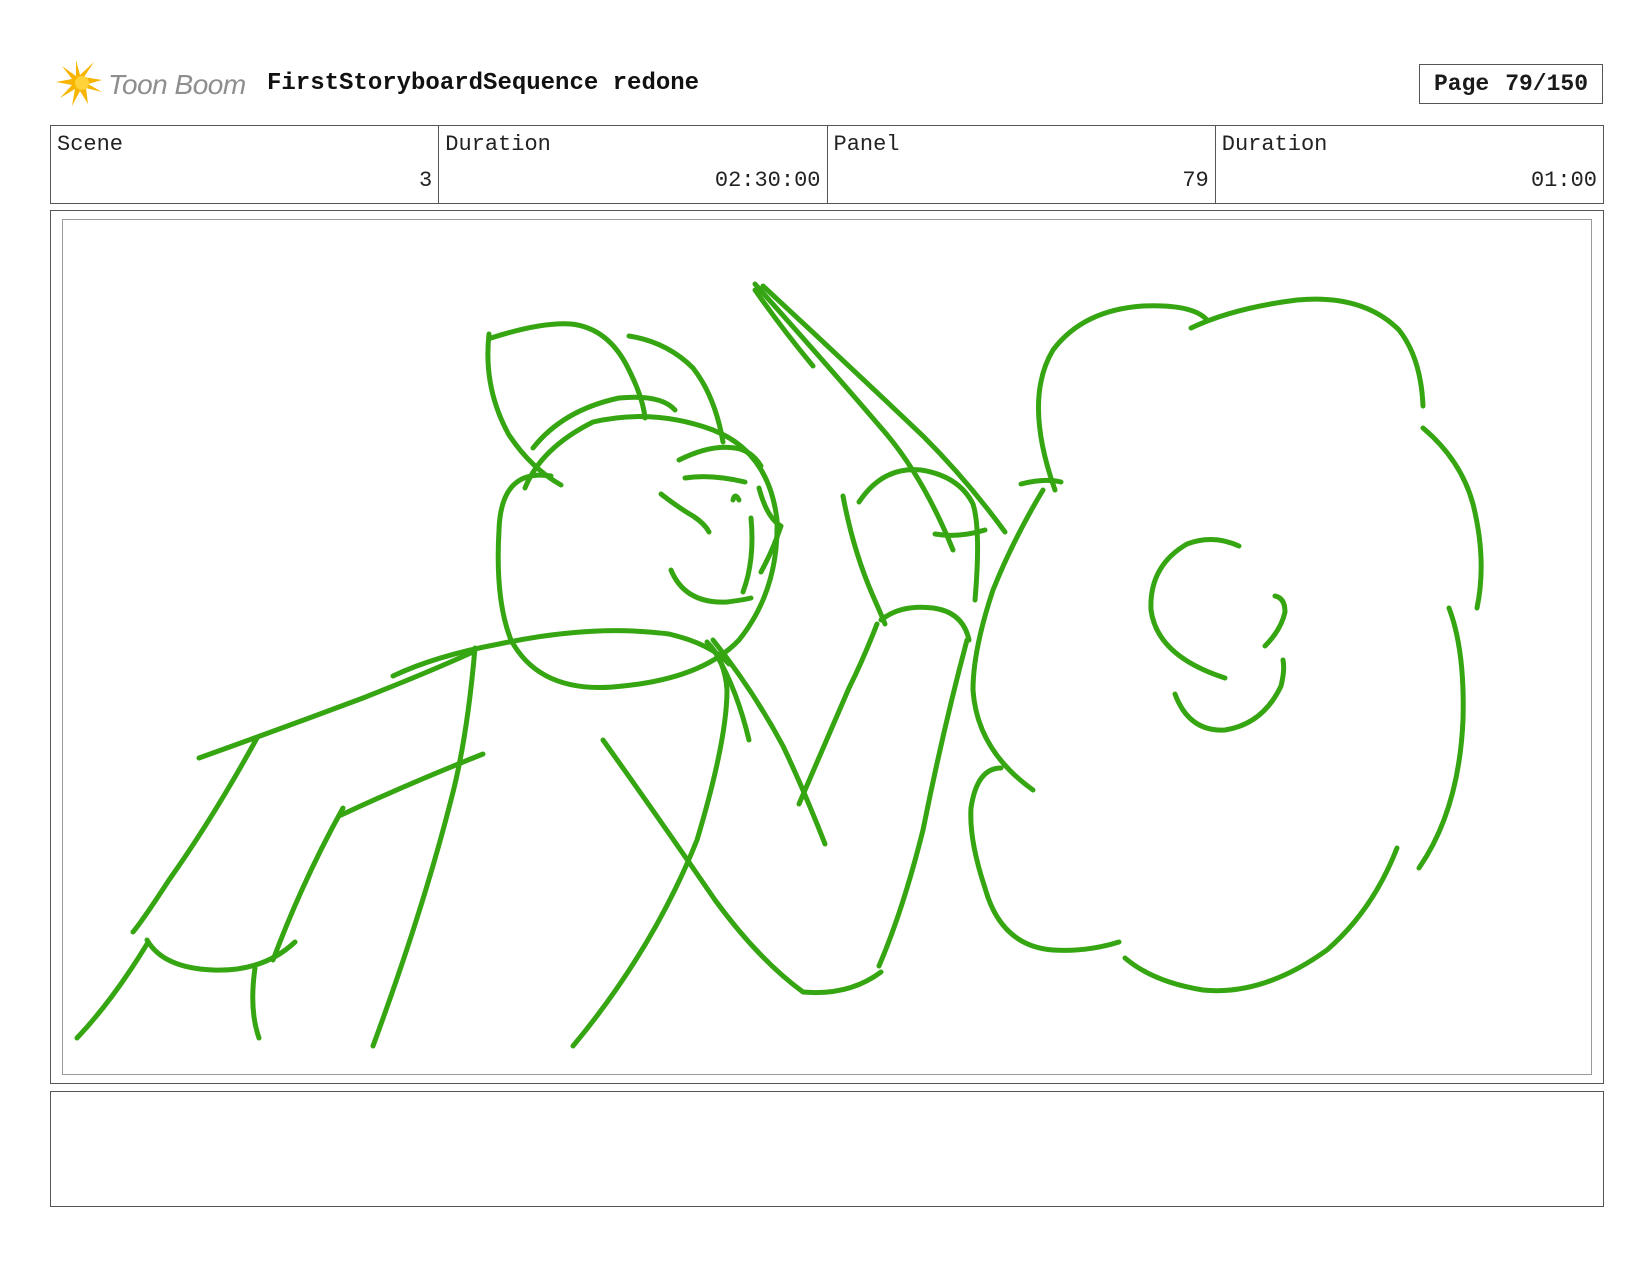 The height and width of the screenshot is (1275, 1650). What do you see at coordinates (685, 513) in the screenshot?
I see `cheek` at bounding box center [685, 513].